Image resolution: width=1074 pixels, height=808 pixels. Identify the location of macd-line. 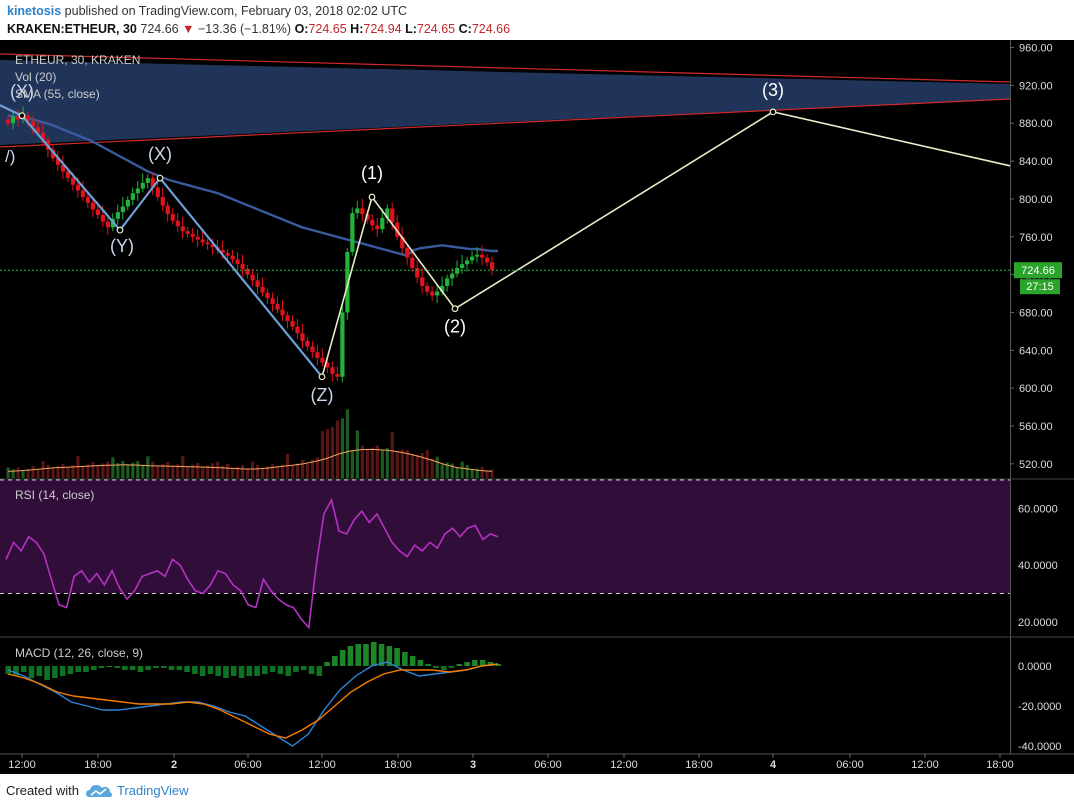
(253, 704).